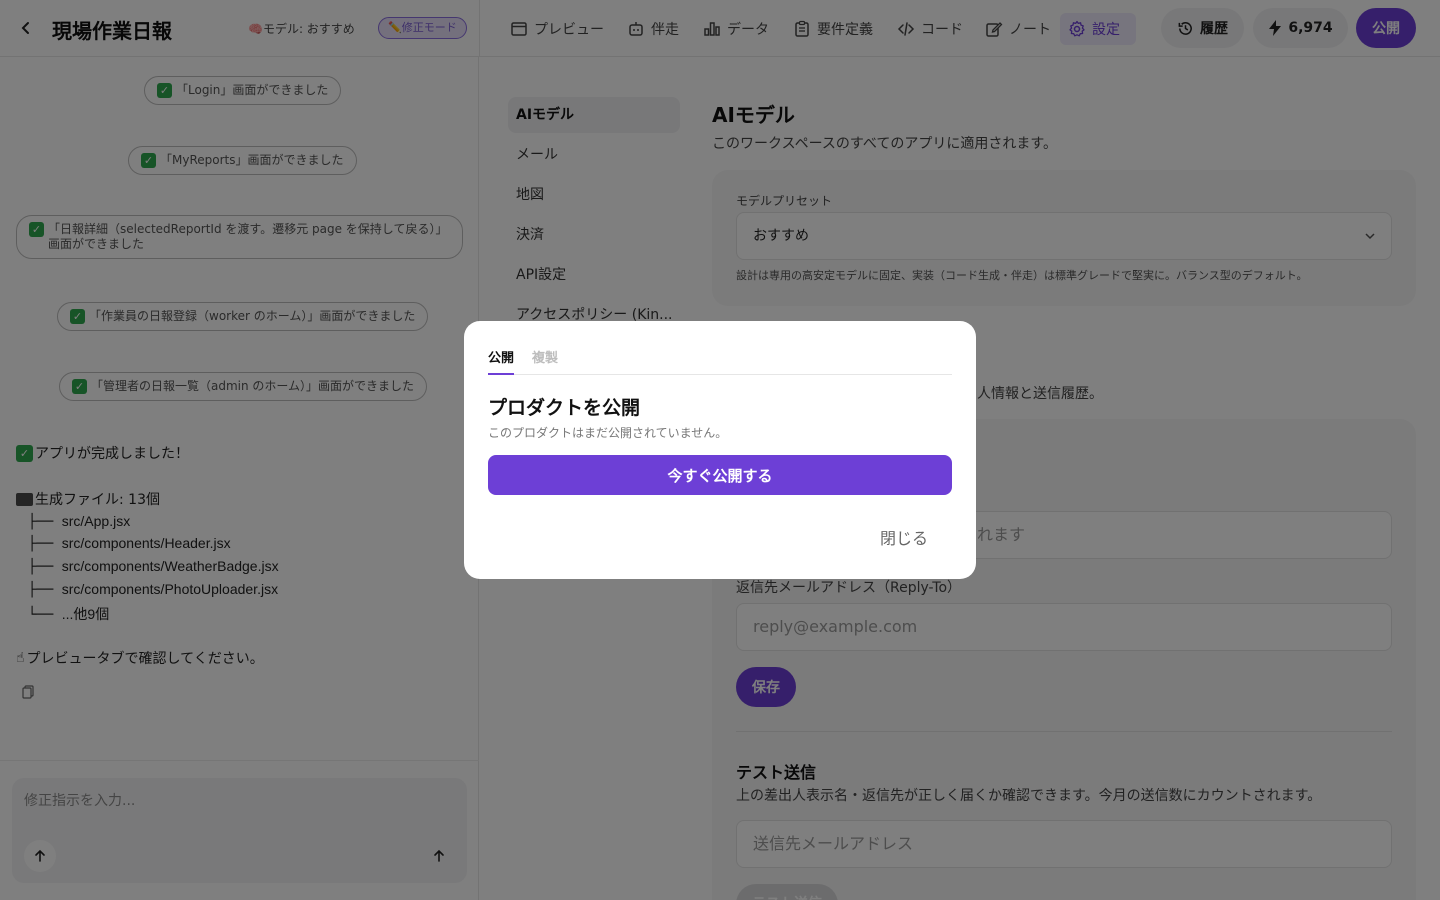 This screenshot has width=1440, height=900. What do you see at coordinates (904, 537) in the screenshot?
I see `close-button: 閉じる` at bounding box center [904, 537].